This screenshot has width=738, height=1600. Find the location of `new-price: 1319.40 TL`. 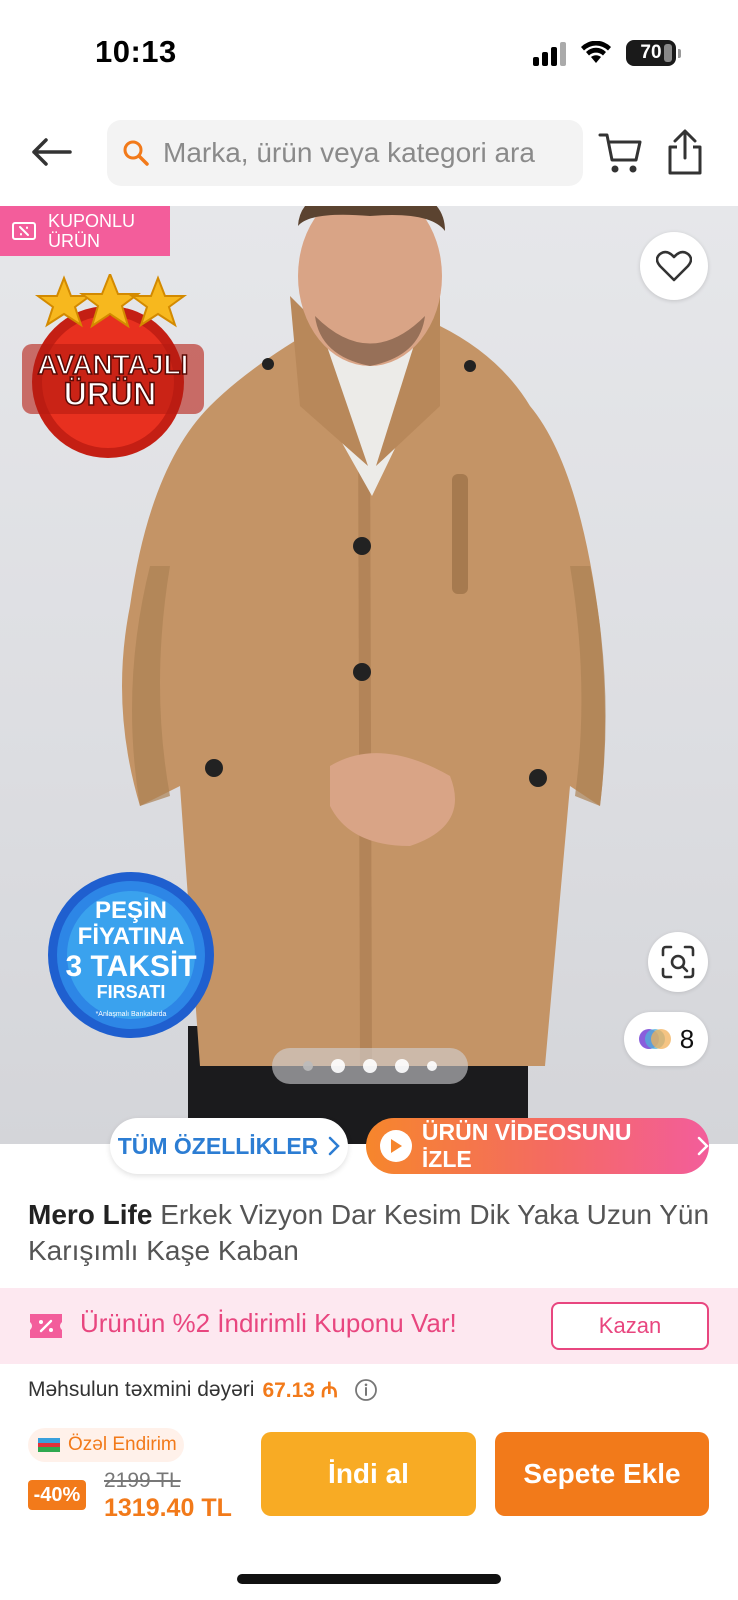

new-price: 1319.40 TL is located at coordinates (168, 1508).